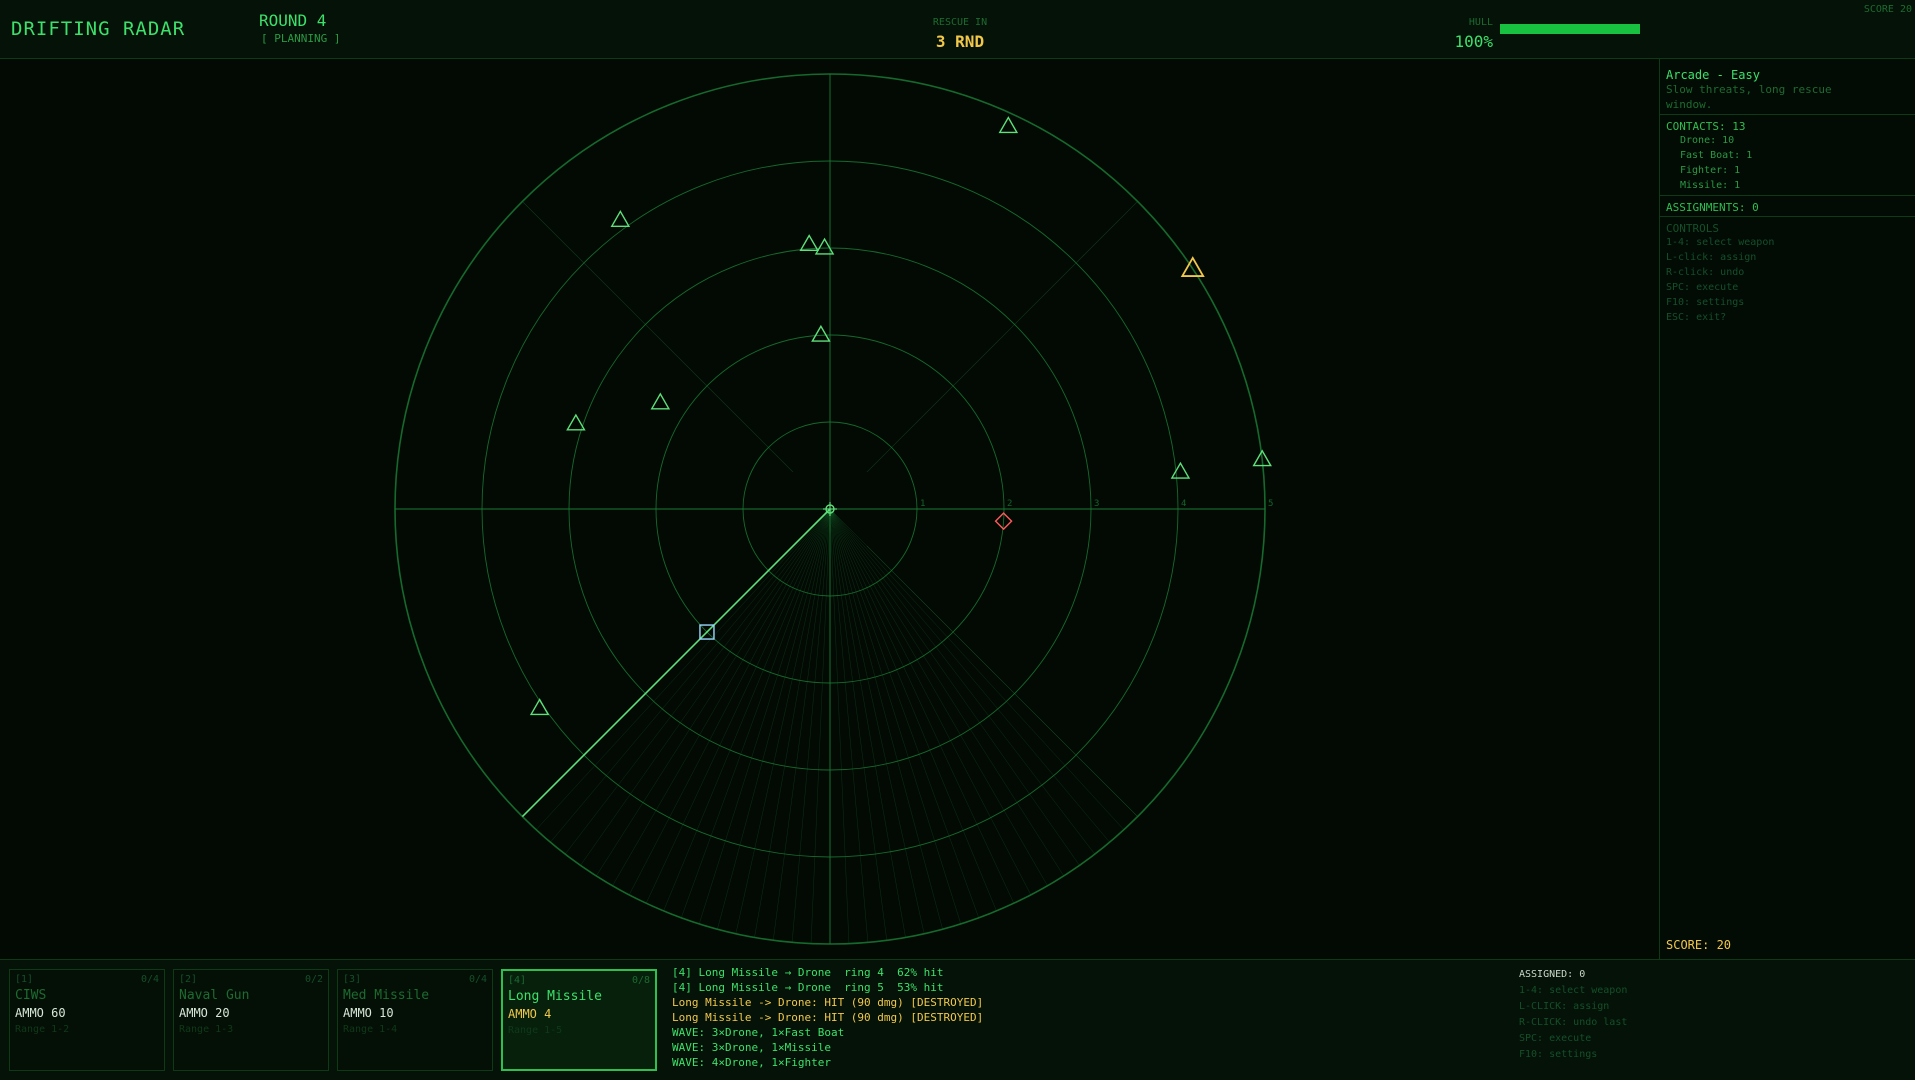 Image resolution: width=1915 pixels, height=1080 pixels. What do you see at coordinates (640, 980) in the screenshot?
I see `weapon-assign-count: 0/8` at bounding box center [640, 980].